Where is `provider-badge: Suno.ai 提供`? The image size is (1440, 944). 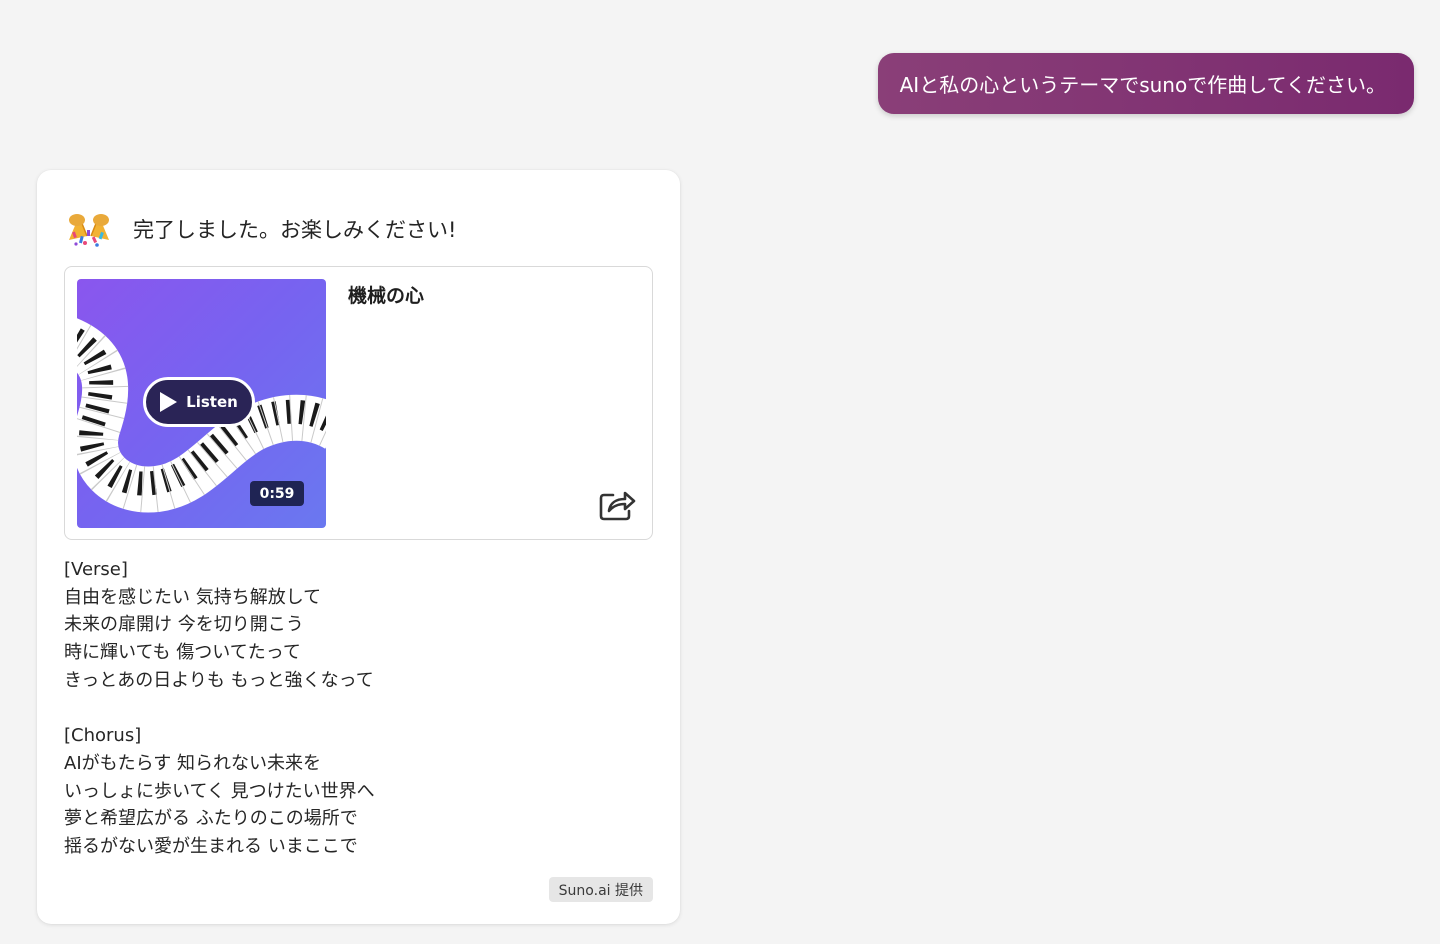
provider-badge: Suno.ai 提供 is located at coordinates (600, 889).